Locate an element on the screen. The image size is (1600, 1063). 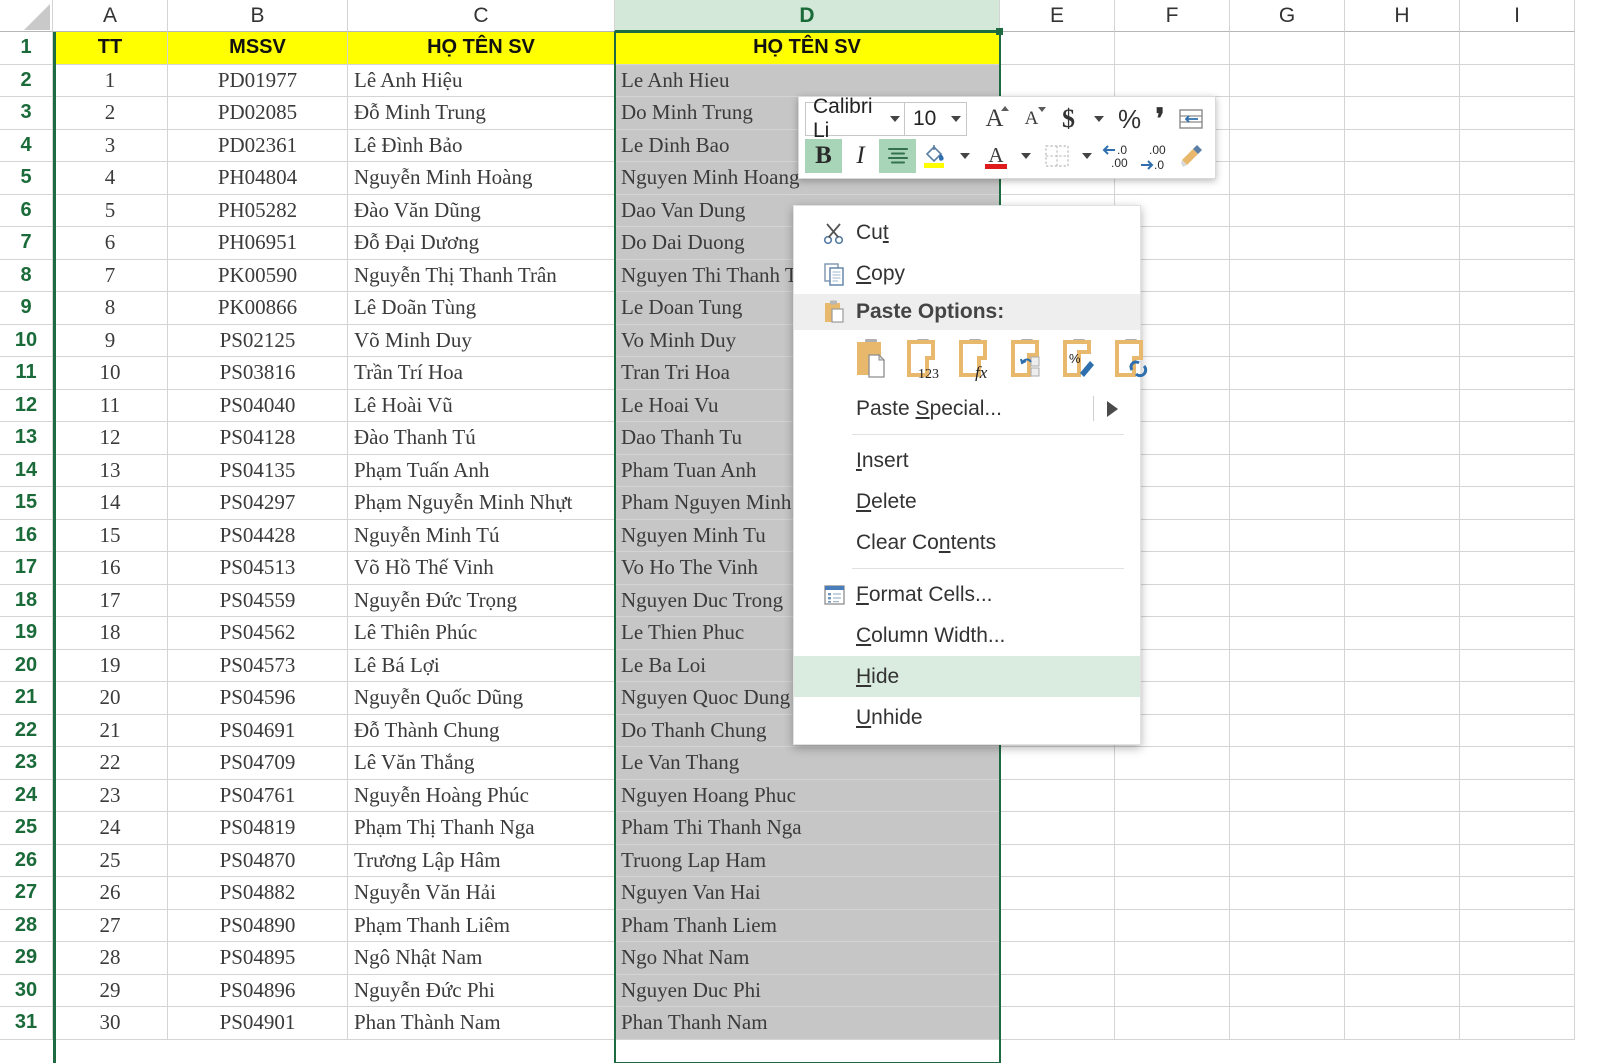
cell-G6 is located at coordinates (1287, 210).